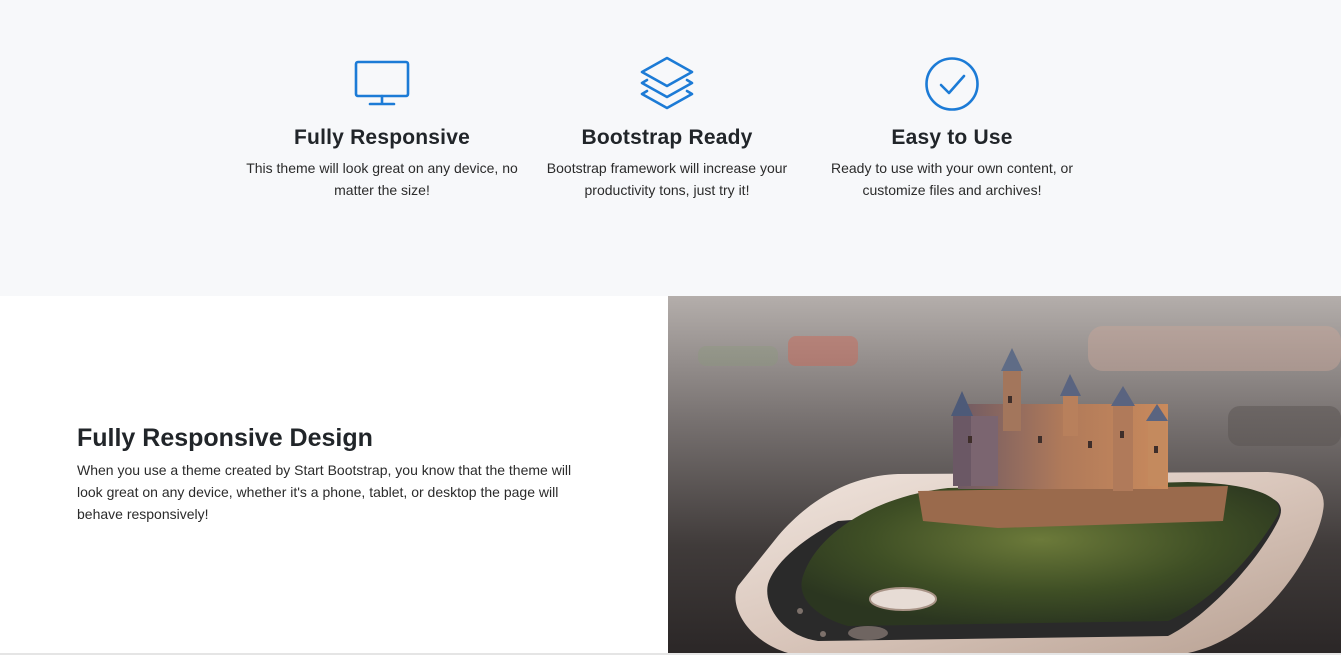  What do you see at coordinates (667, 84) in the screenshot?
I see `layers-icon` at bounding box center [667, 84].